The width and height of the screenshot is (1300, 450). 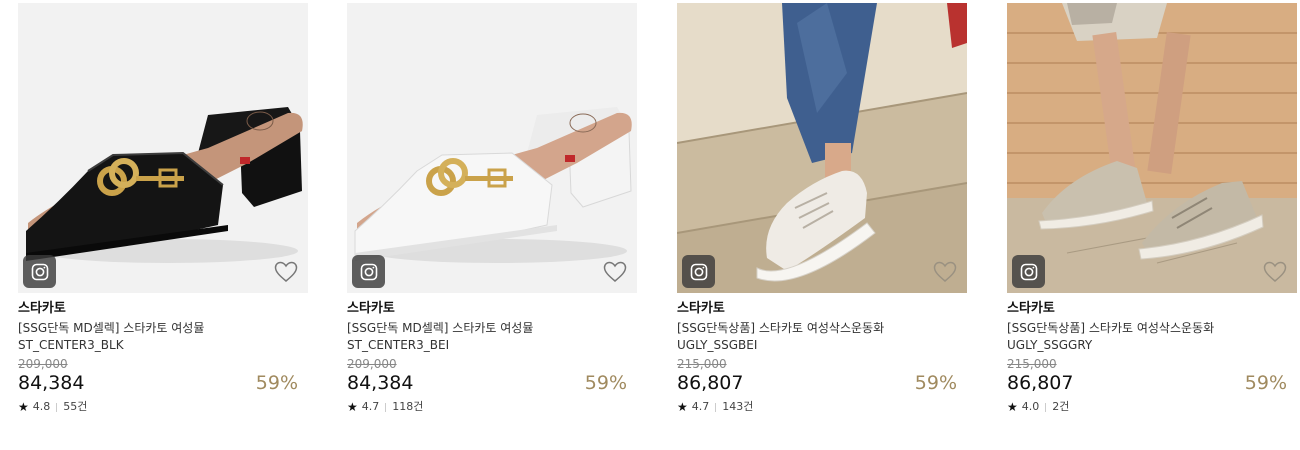 I want to click on rating-row: ★ 4.0 2건, so click(x=1152, y=407).